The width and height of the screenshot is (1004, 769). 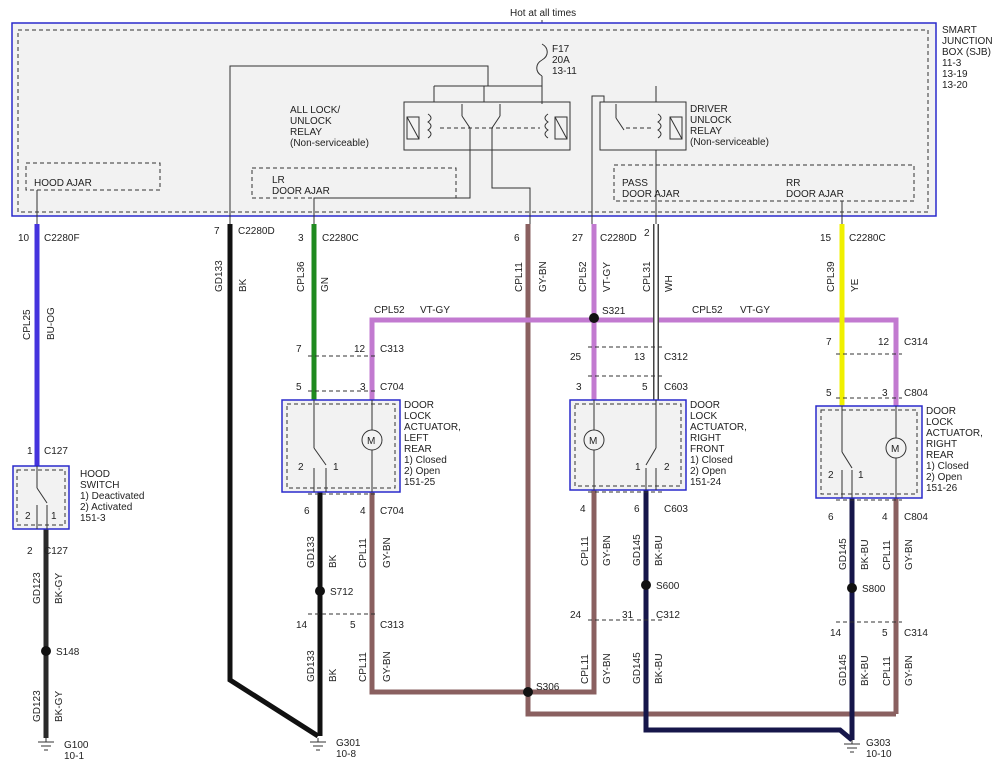 I want to click on pin-gybn: 6, so click(x=517, y=238).